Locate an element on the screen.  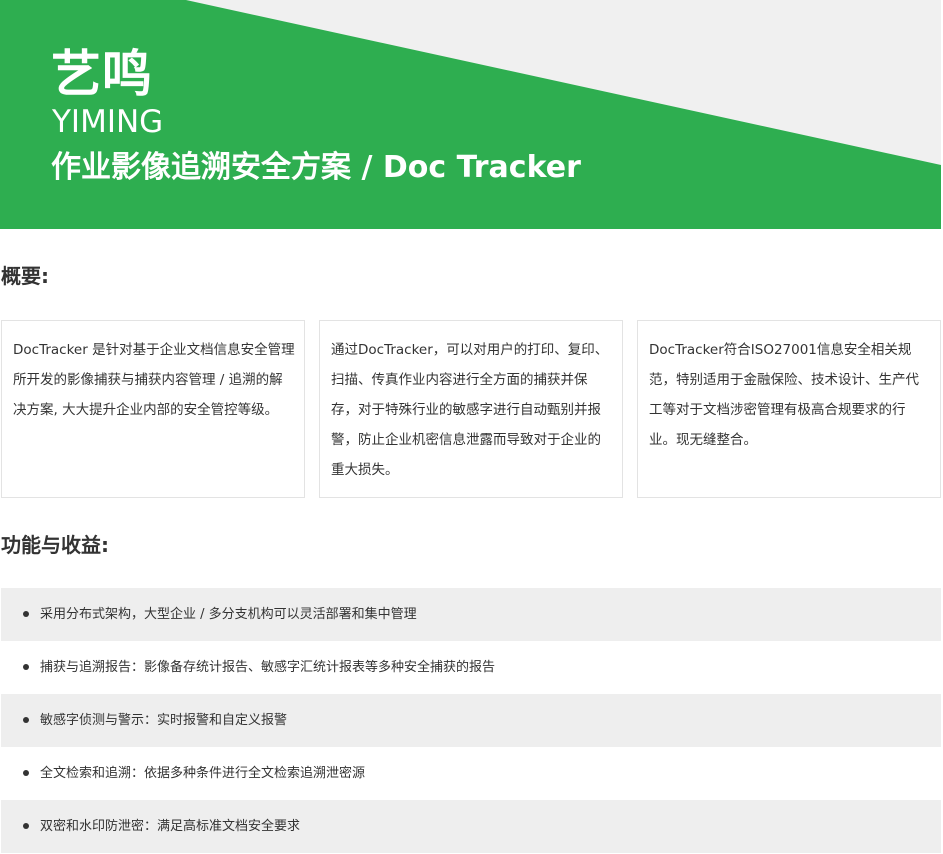
overview-heading: 概要: is located at coordinates (25, 276).